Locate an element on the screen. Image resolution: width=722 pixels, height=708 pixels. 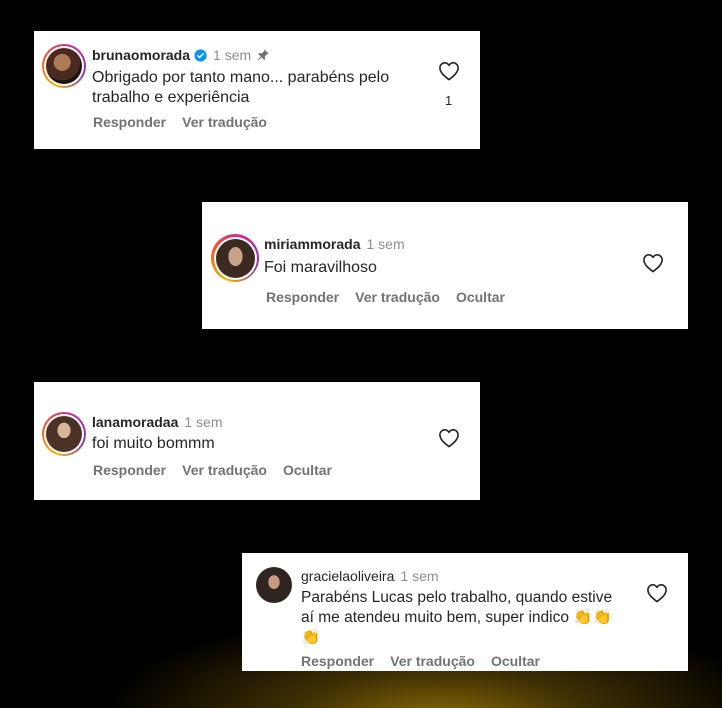
username: gracielaoliveira is located at coordinates (347, 576).